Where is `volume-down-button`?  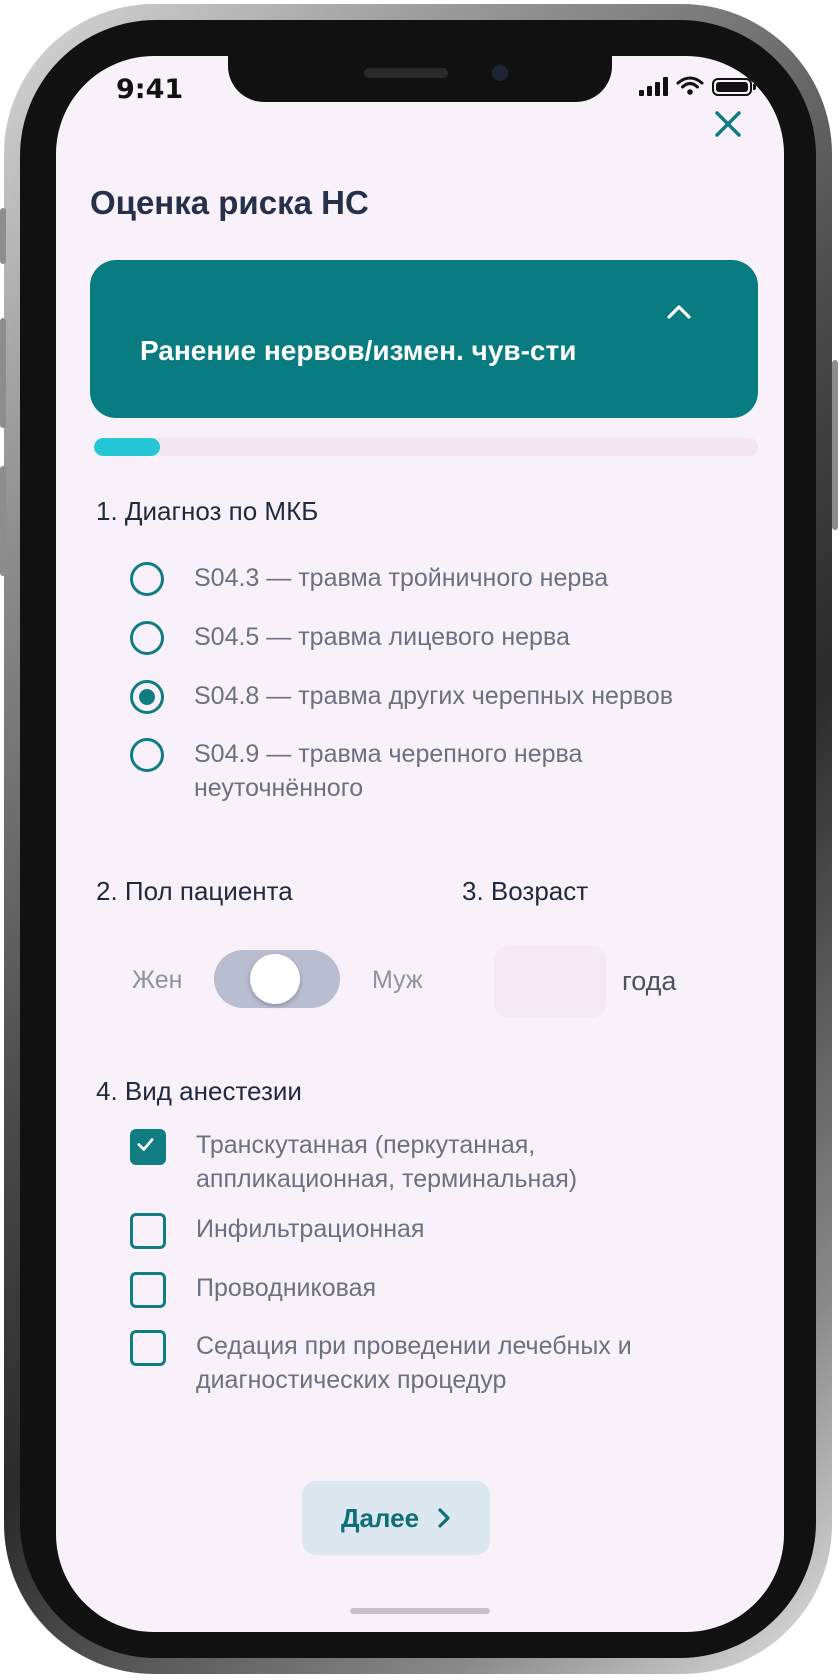
volume-down-button is located at coordinates (3, 521).